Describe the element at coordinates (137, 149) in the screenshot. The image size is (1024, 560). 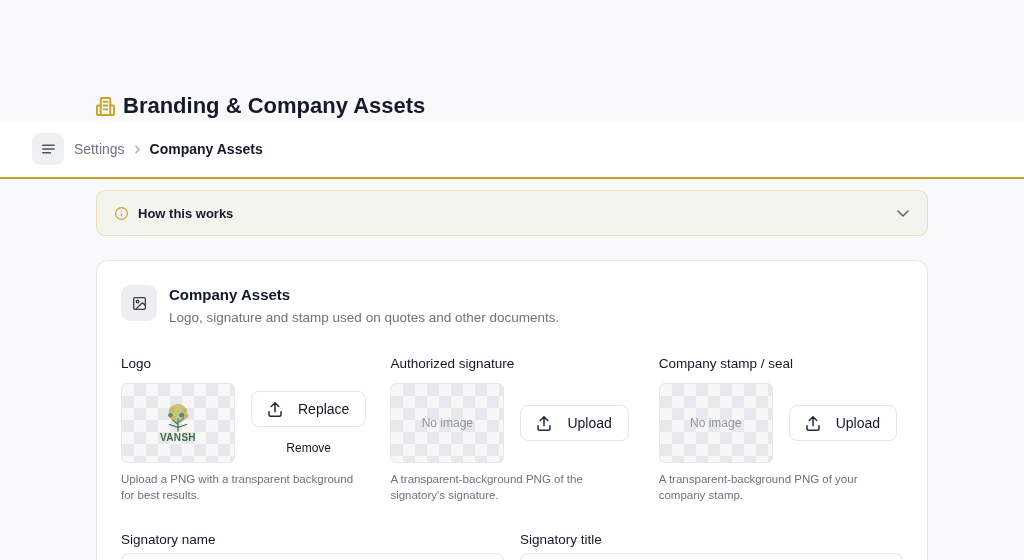
I see `chevron-right-icon` at that location.